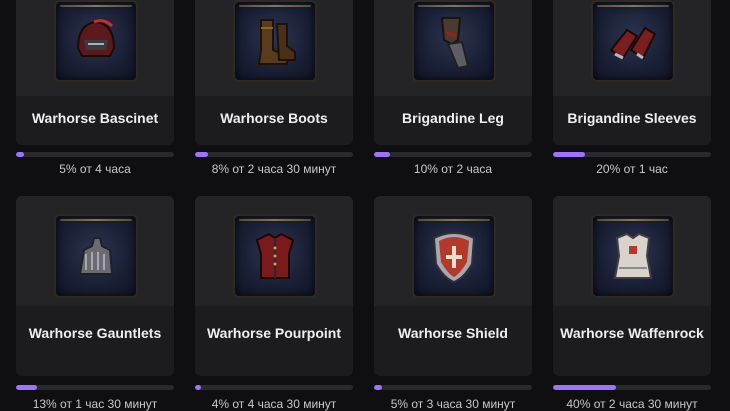 The image size is (730, 411). I want to click on helmet-icon, so click(96, 41).